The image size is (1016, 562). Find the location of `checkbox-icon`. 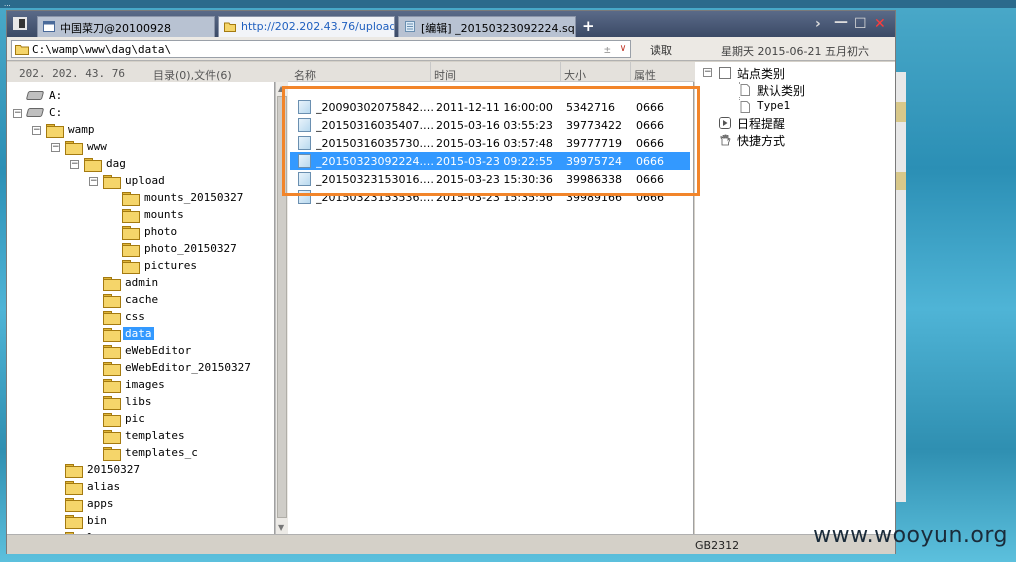

checkbox-icon is located at coordinates (725, 73).